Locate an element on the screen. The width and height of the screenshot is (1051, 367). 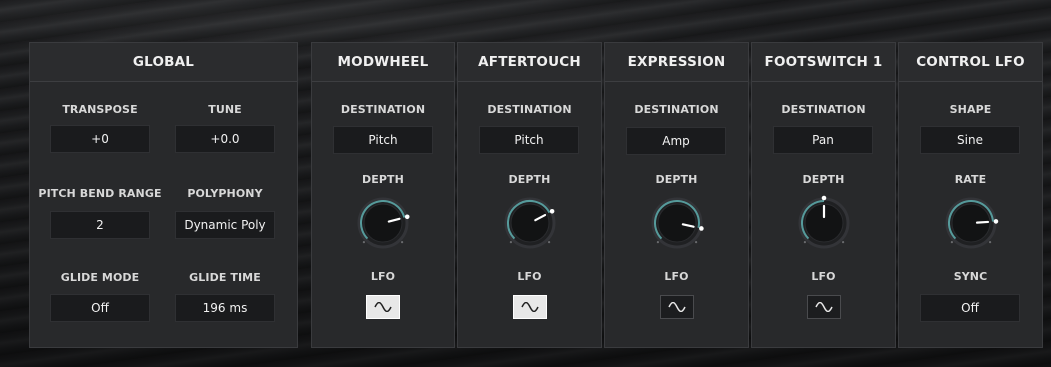
tune-label: TUNE is located at coordinates (225, 109).